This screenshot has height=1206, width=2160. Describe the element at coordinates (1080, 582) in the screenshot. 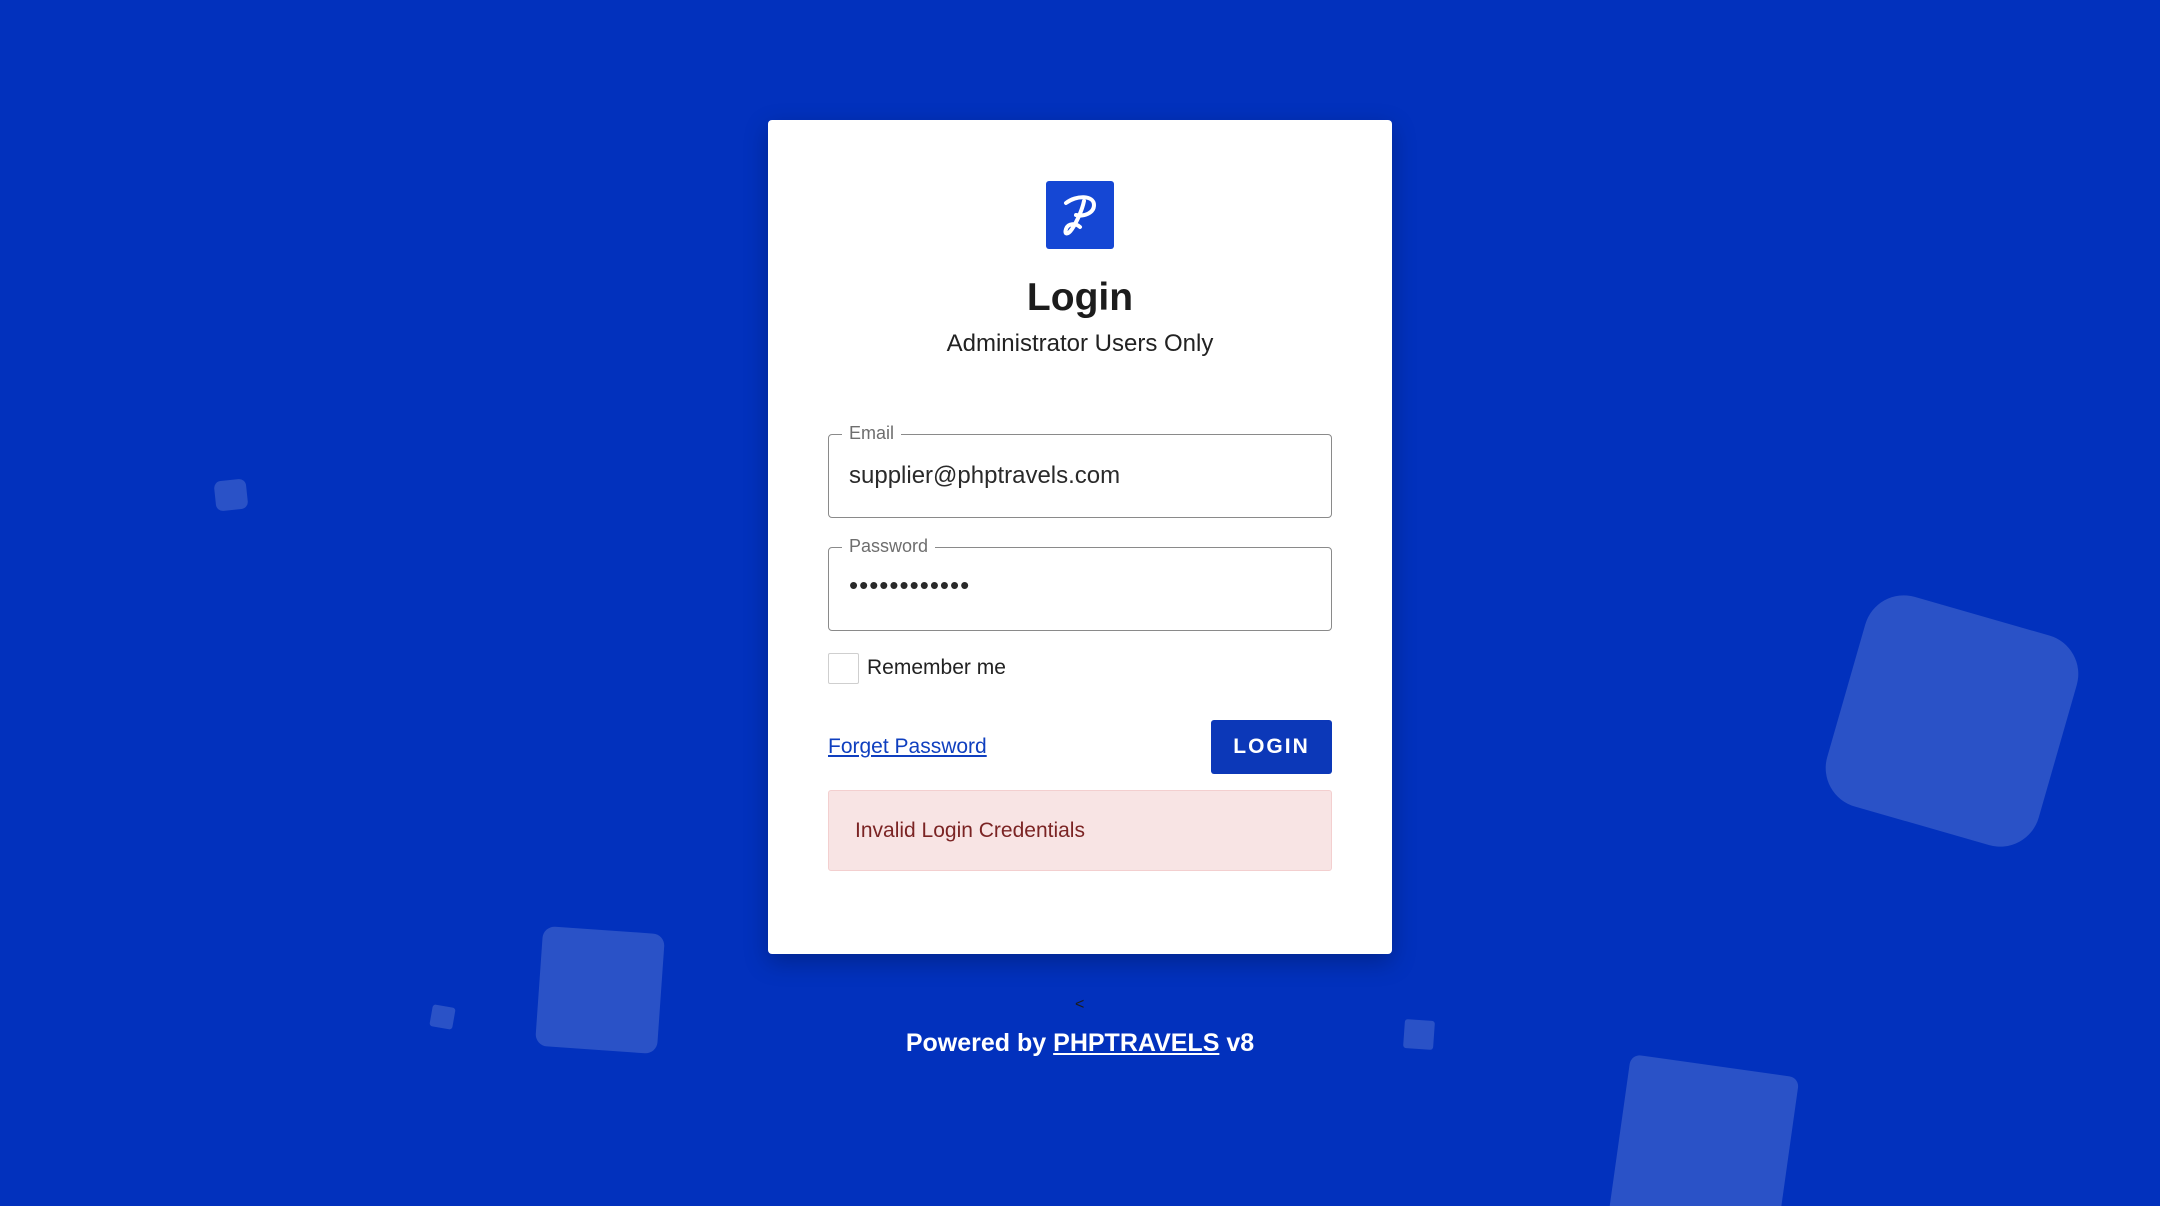

I see `password-field: Password ••••••••••••` at that location.